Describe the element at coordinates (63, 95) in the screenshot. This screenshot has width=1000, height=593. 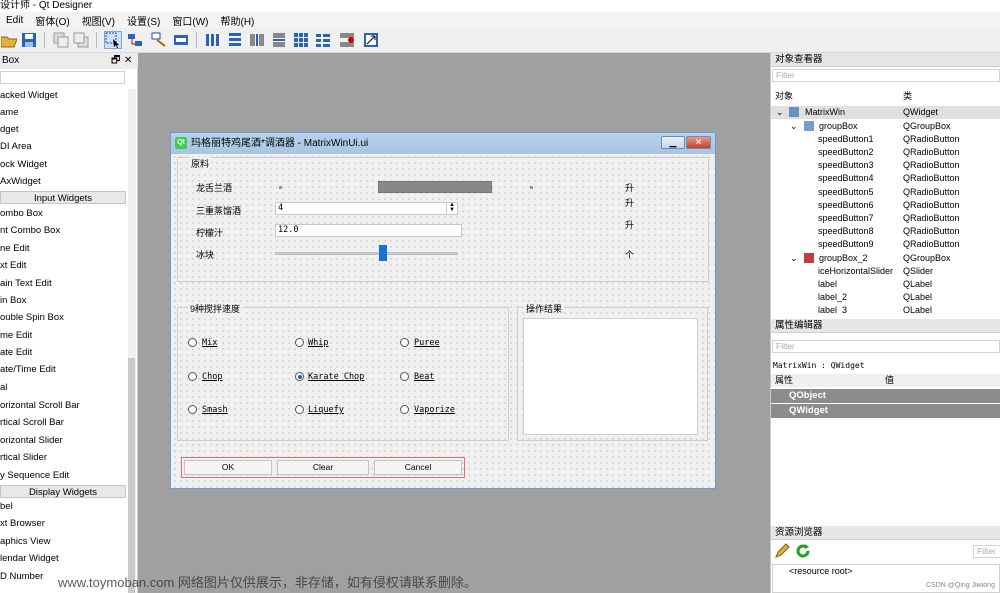
I see `widget-item: acked Widget` at that location.